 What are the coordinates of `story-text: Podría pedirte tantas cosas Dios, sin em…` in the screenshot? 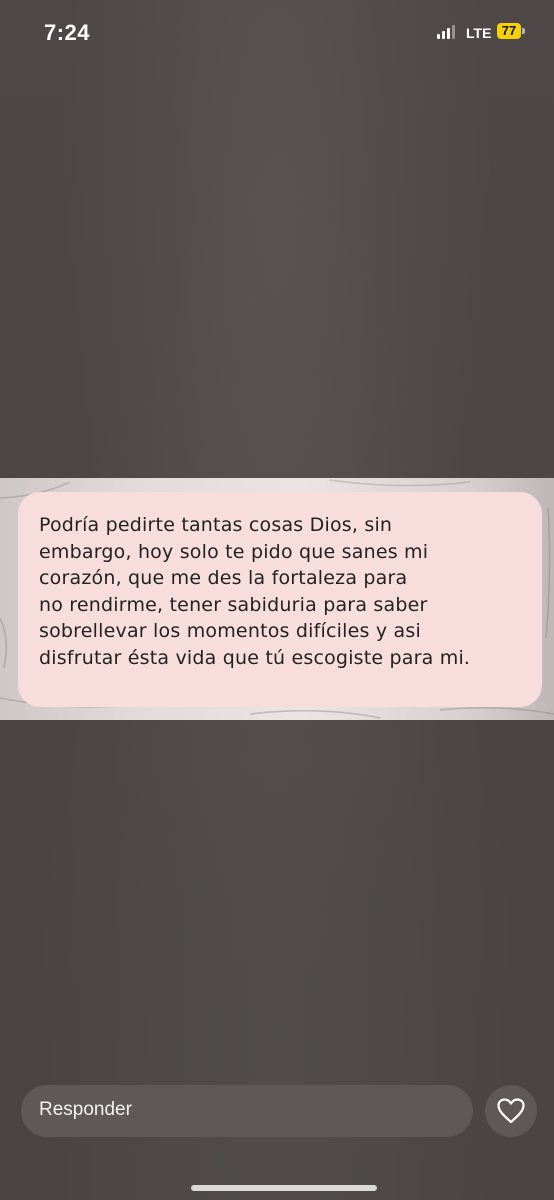 It's located at (280, 591).